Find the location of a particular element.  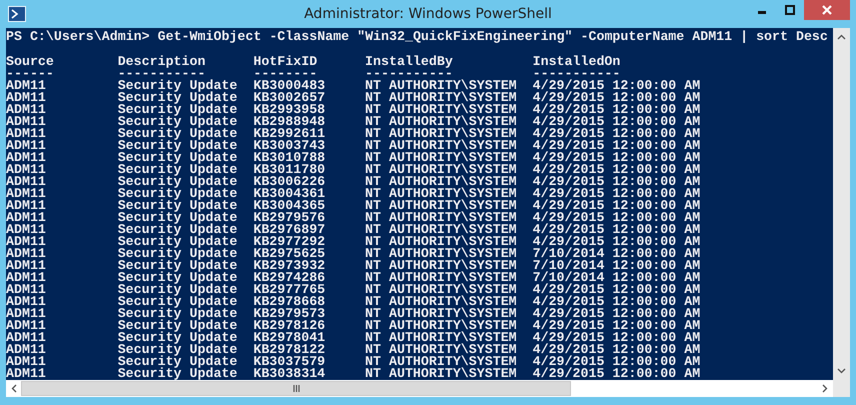

header-underline: ----------- is located at coordinates (576, 74).